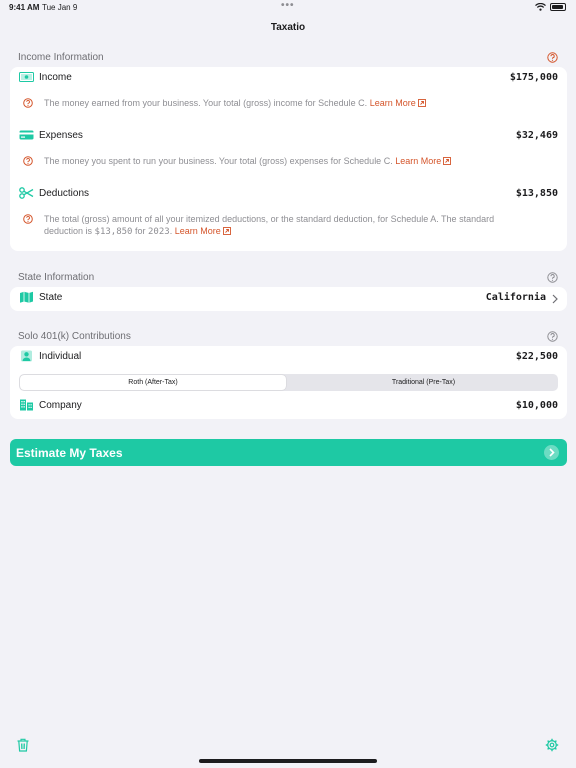 This screenshot has width=576, height=768. I want to click on expenses-learn-more-link: Learn More, so click(423, 161).